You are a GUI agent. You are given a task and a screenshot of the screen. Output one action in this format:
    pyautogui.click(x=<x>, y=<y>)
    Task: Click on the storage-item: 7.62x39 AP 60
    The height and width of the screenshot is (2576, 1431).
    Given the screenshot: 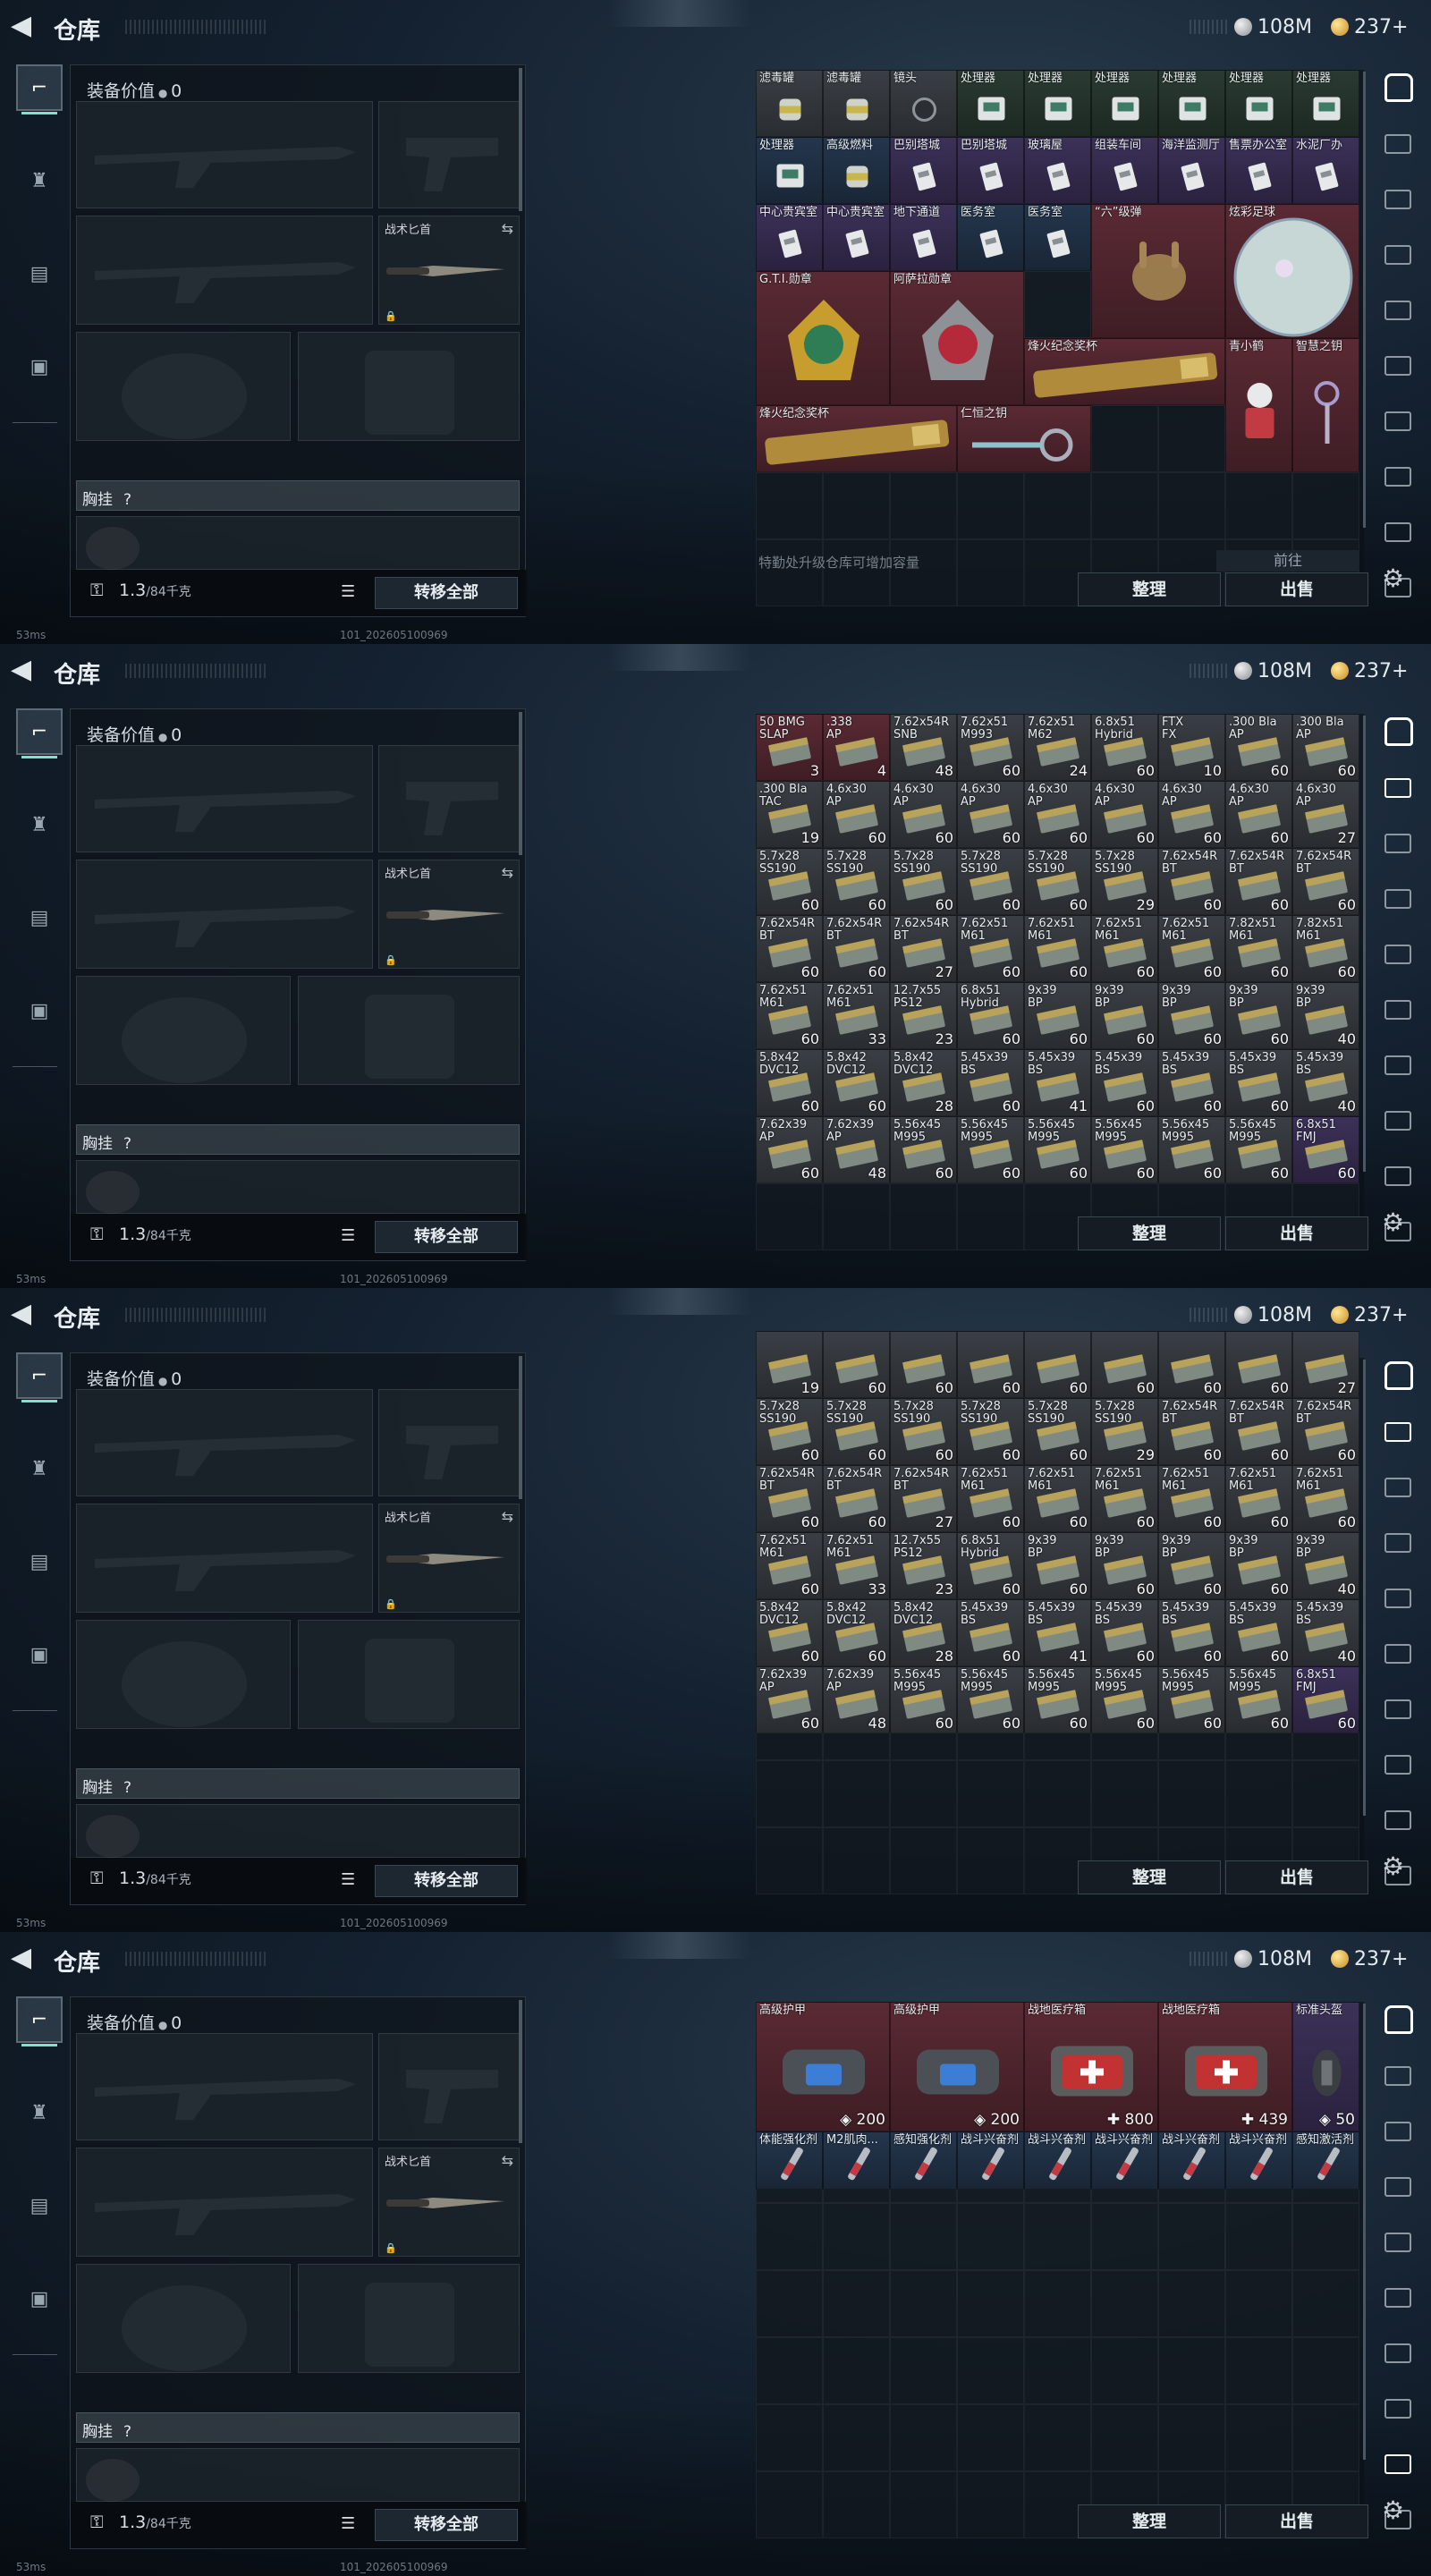 What is the action you would take?
    pyautogui.click(x=790, y=1149)
    